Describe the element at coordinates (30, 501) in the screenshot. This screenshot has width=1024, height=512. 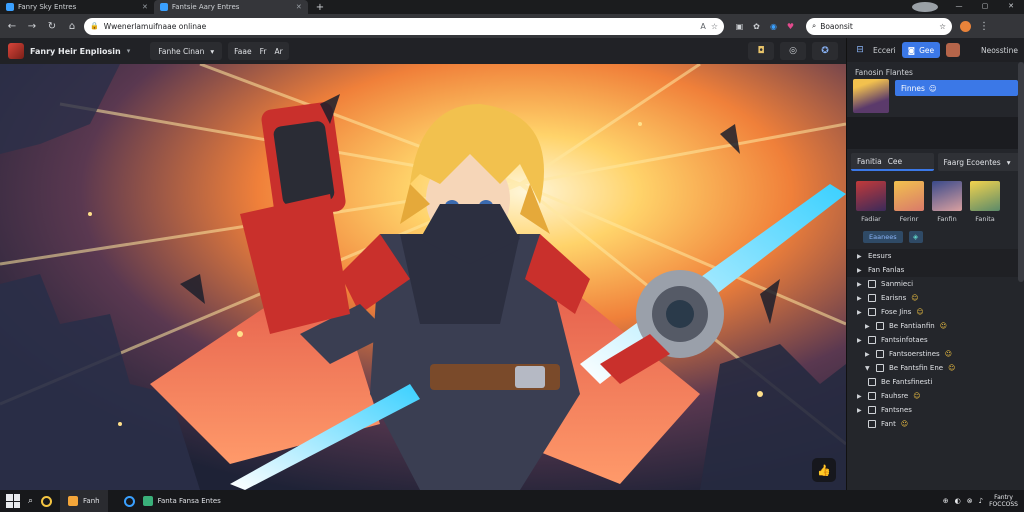
I see `search-icon: ⌕` at that location.